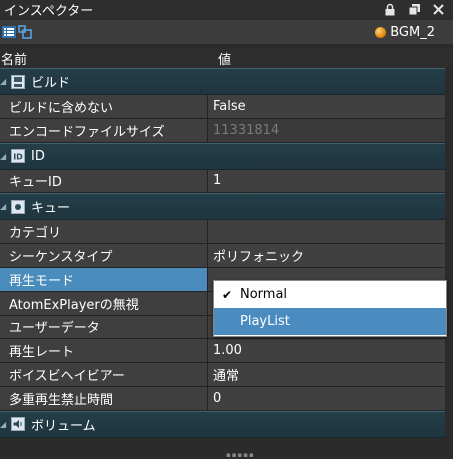 The image size is (453, 459). I want to click on value-column-header: 値, so click(222, 58).